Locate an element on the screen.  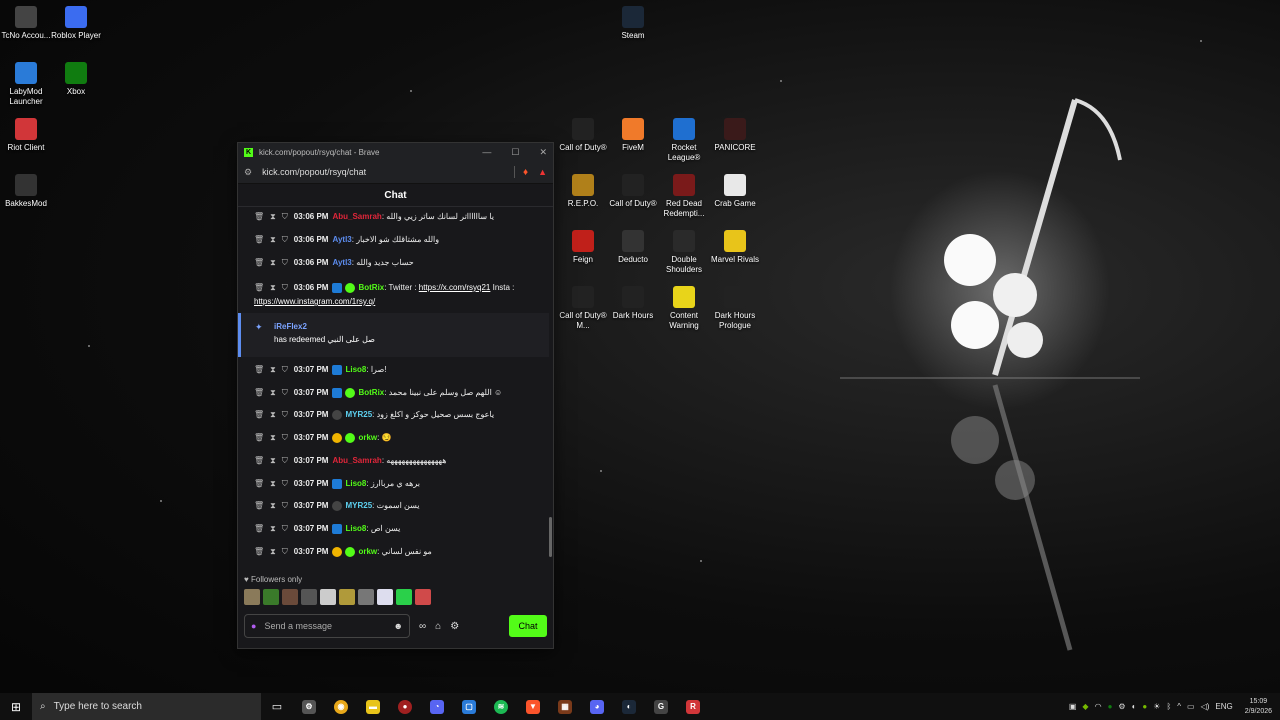
brave-shields-icon: ♦ is located at coordinates (525, 172).